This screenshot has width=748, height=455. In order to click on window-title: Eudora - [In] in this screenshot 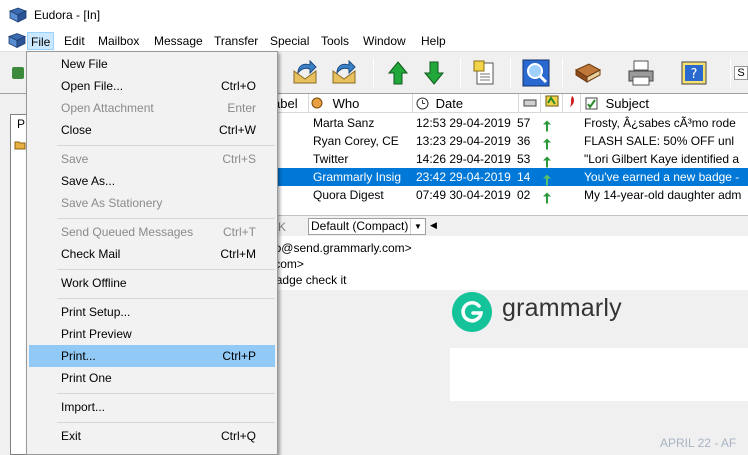, I will do `click(67, 15)`.